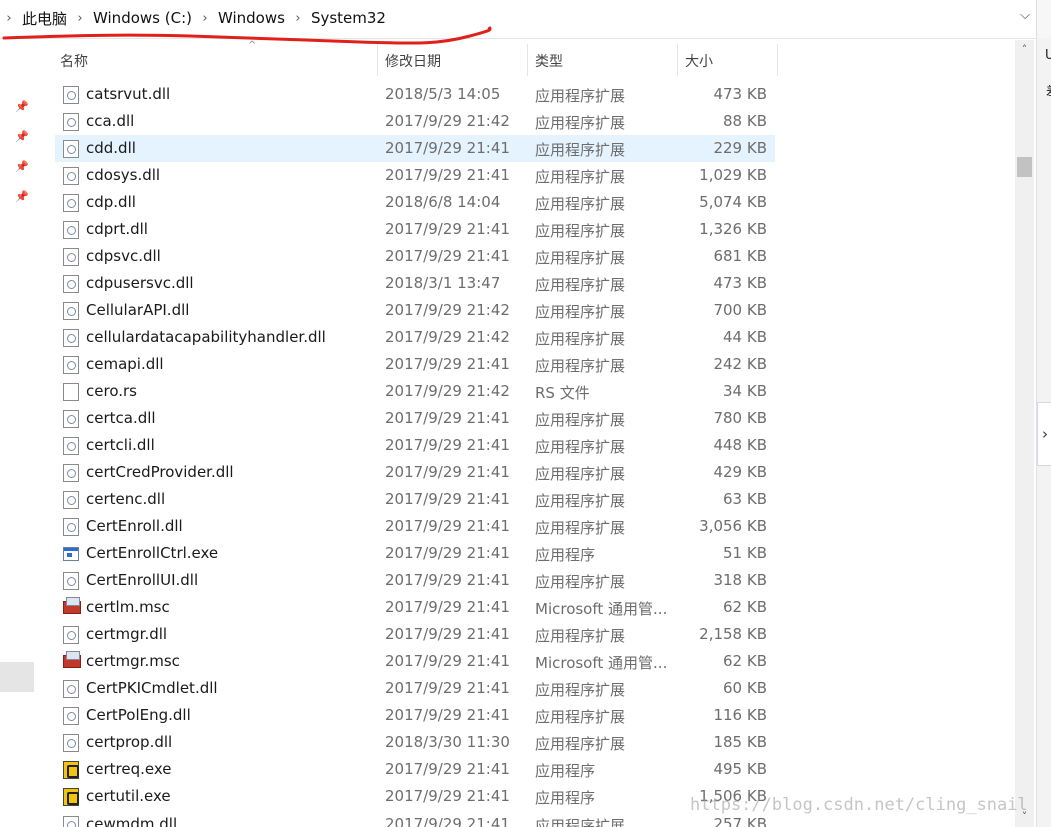 Image resolution: width=1051 pixels, height=827 pixels. I want to click on file-name: CellularAPI.dll, so click(138, 310).